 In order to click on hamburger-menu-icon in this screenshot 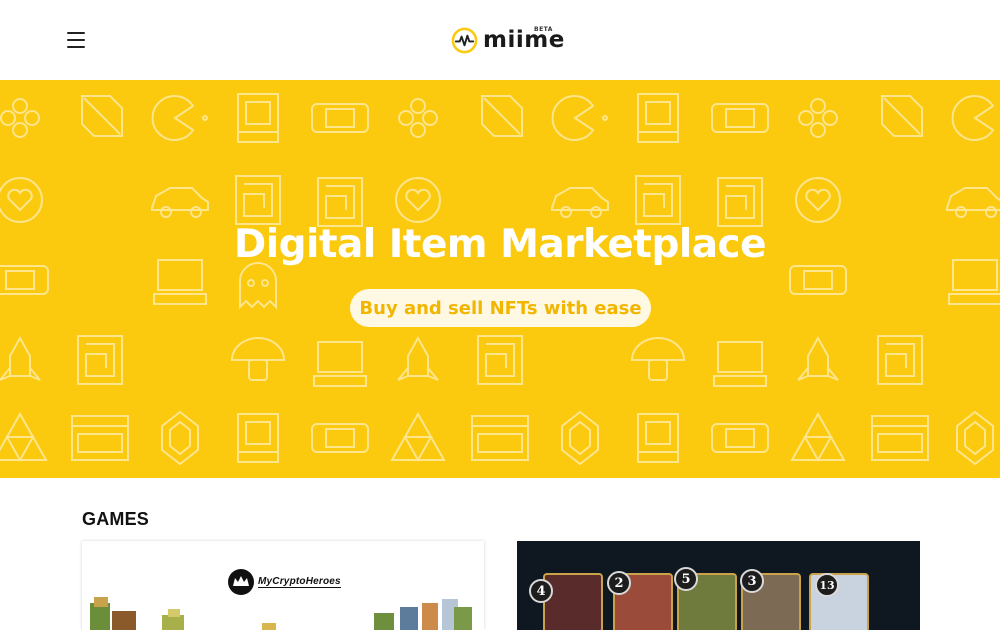, I will do `click(77, 40)`.